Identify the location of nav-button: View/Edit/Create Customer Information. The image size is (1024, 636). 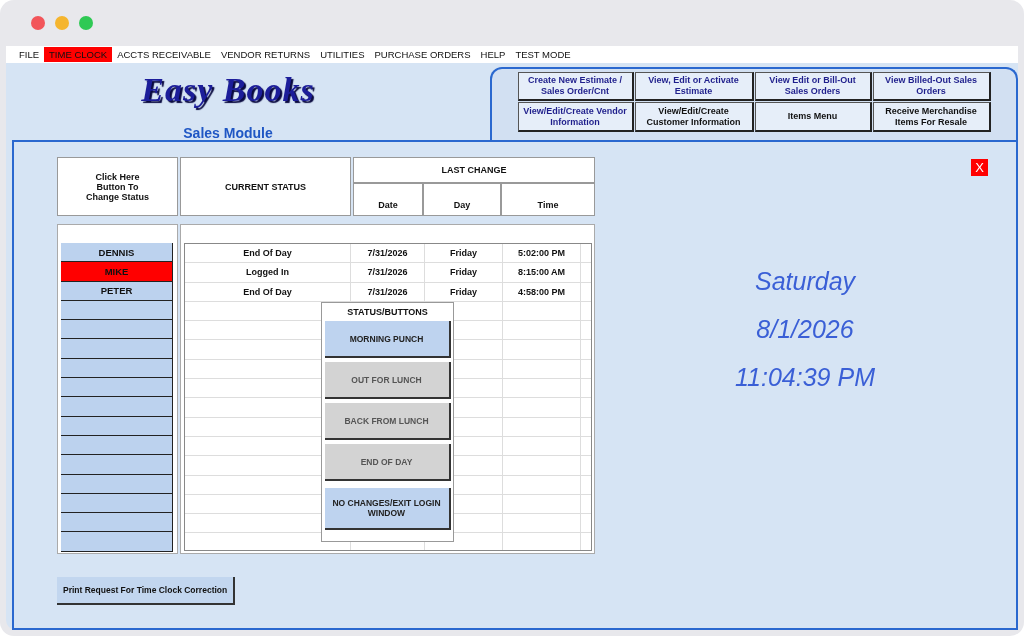
(694, 117).